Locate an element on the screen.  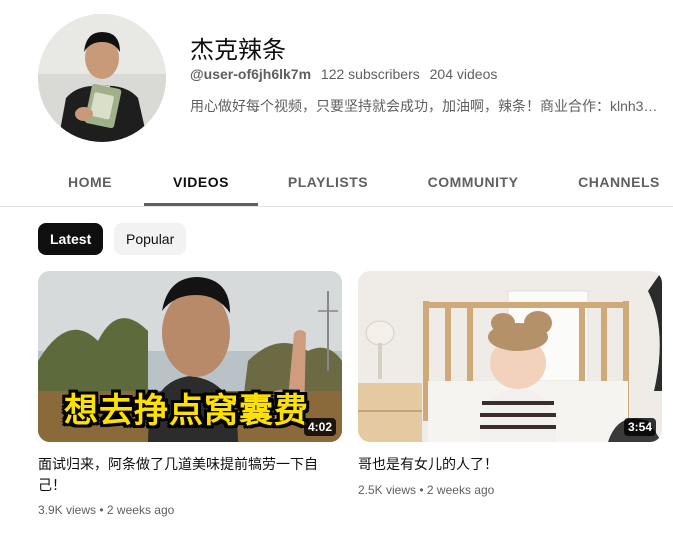
video-views-1: 3.9K views is located at coordinates (67, 510).